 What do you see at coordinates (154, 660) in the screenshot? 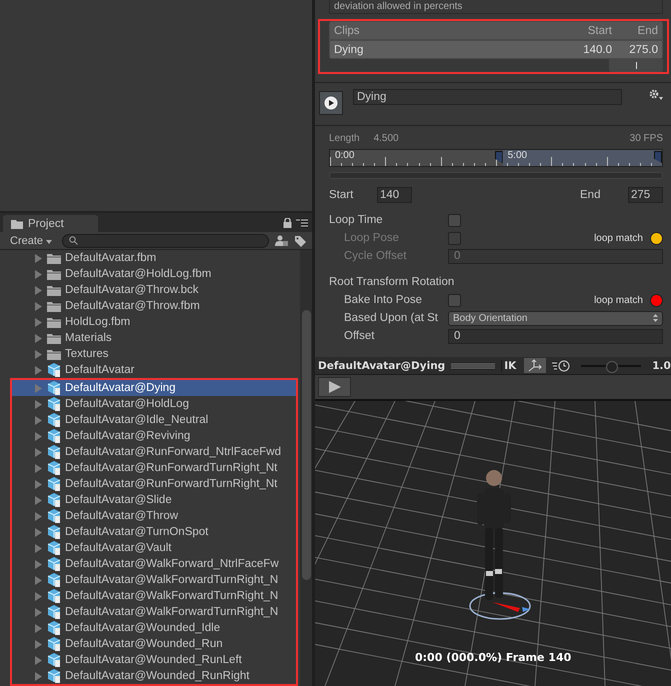
I see `asset-list-item: DefaultAvatar@Wounded_RunLeft` at bounding box center [154, 660].